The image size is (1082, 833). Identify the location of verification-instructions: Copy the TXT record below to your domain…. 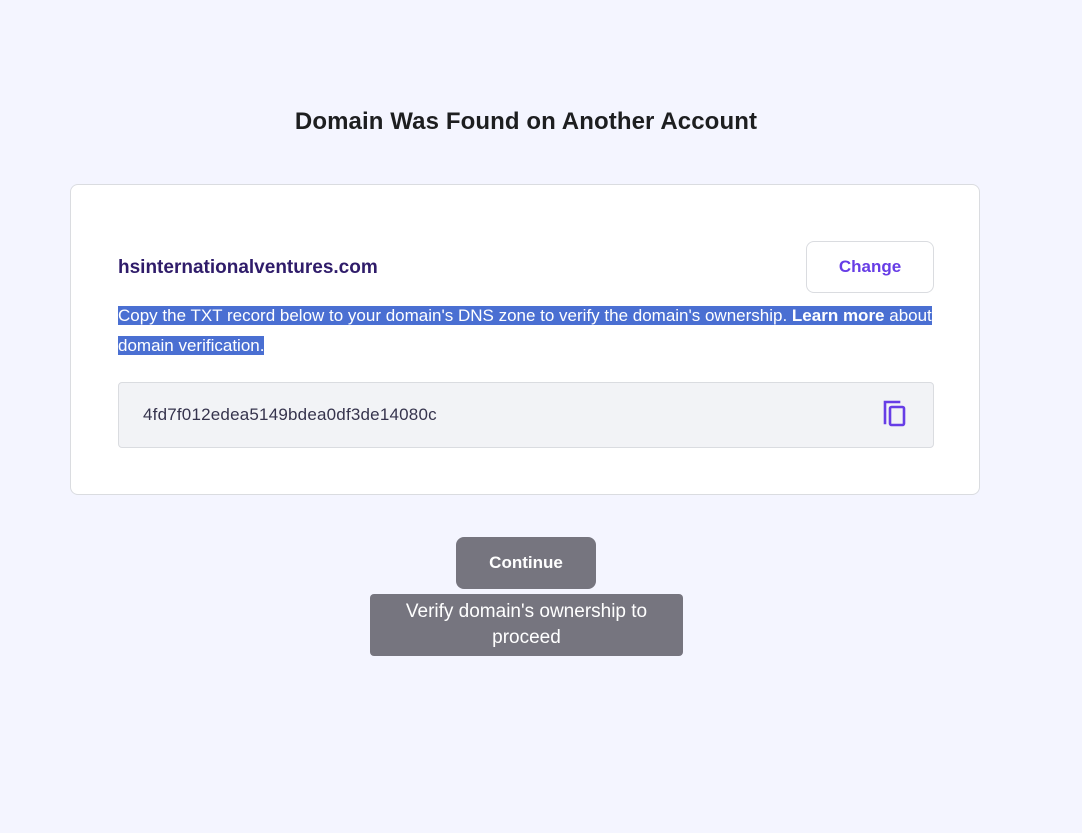
(528, 331).